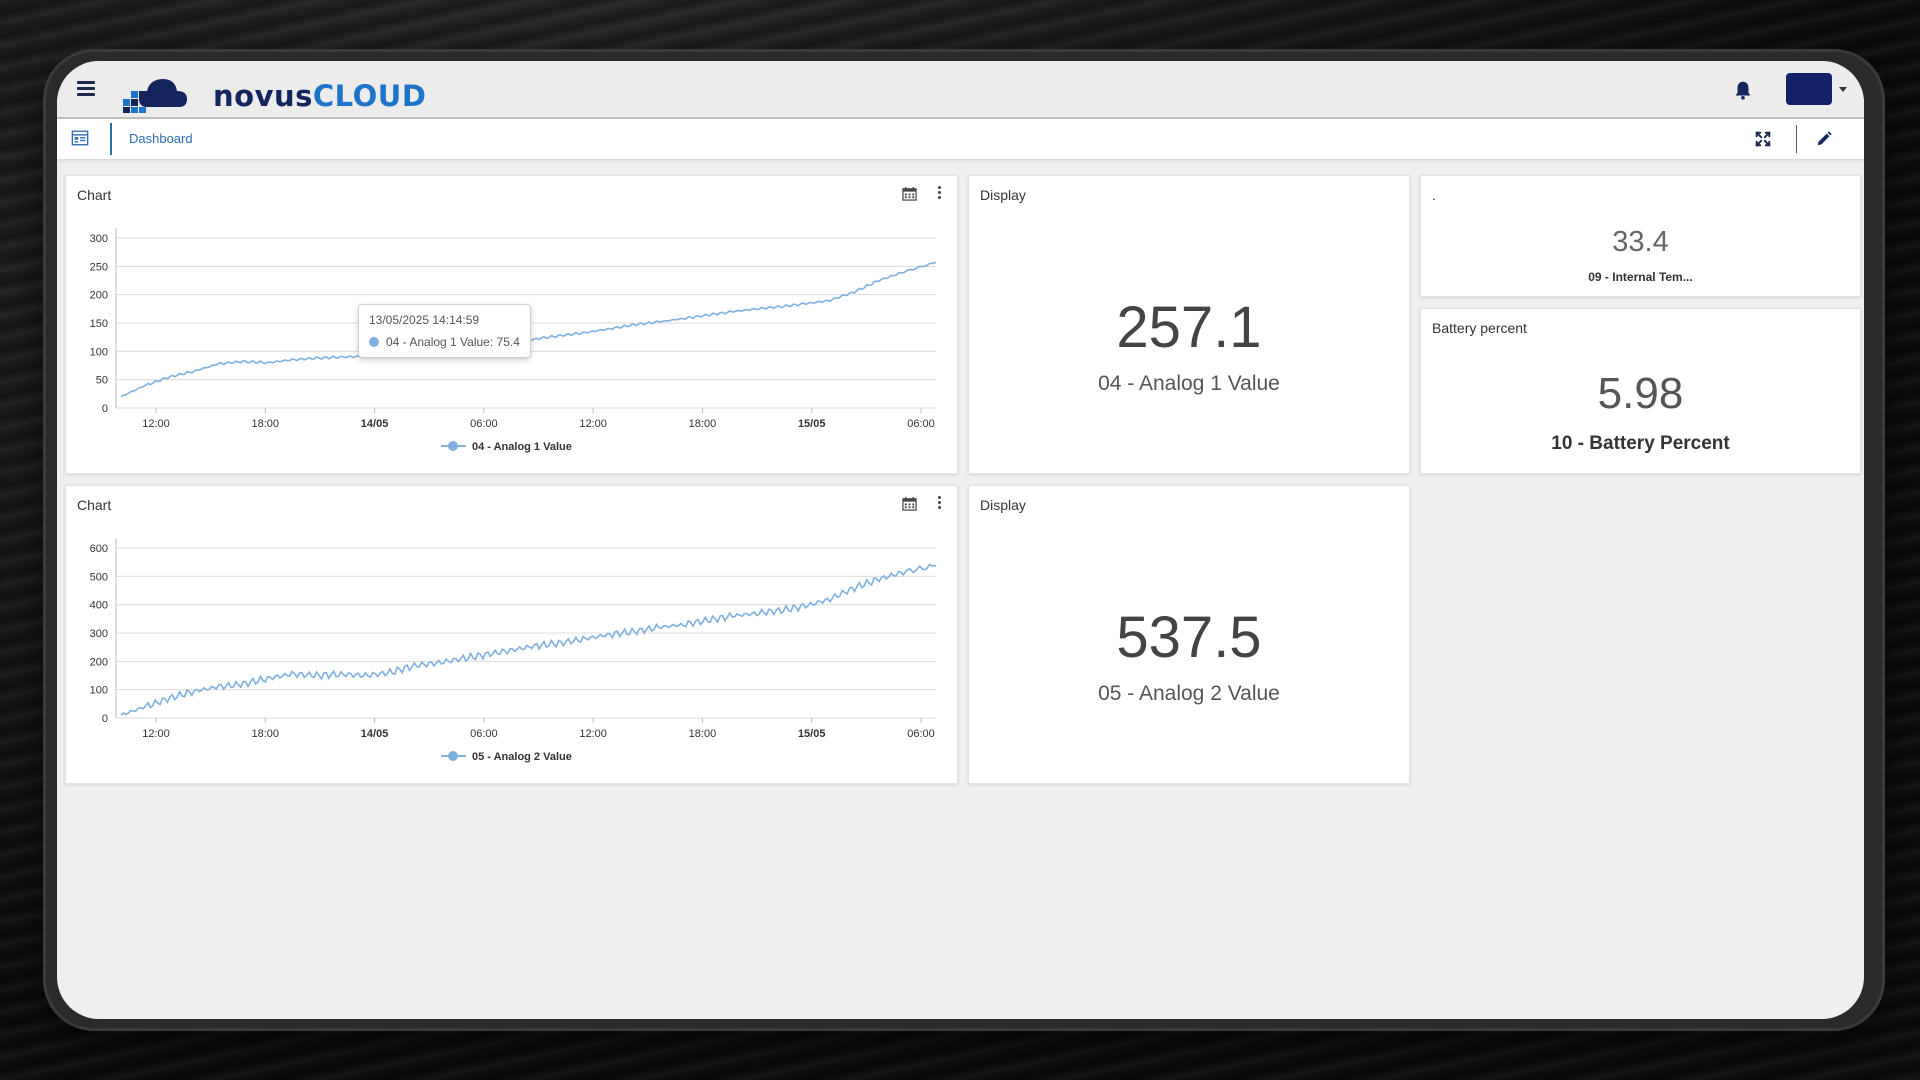 Image resolution: width=1920 pixels, height=1080 pixels. I want to click on display-label: 10 - Battery Percent, so click(1640, 443).